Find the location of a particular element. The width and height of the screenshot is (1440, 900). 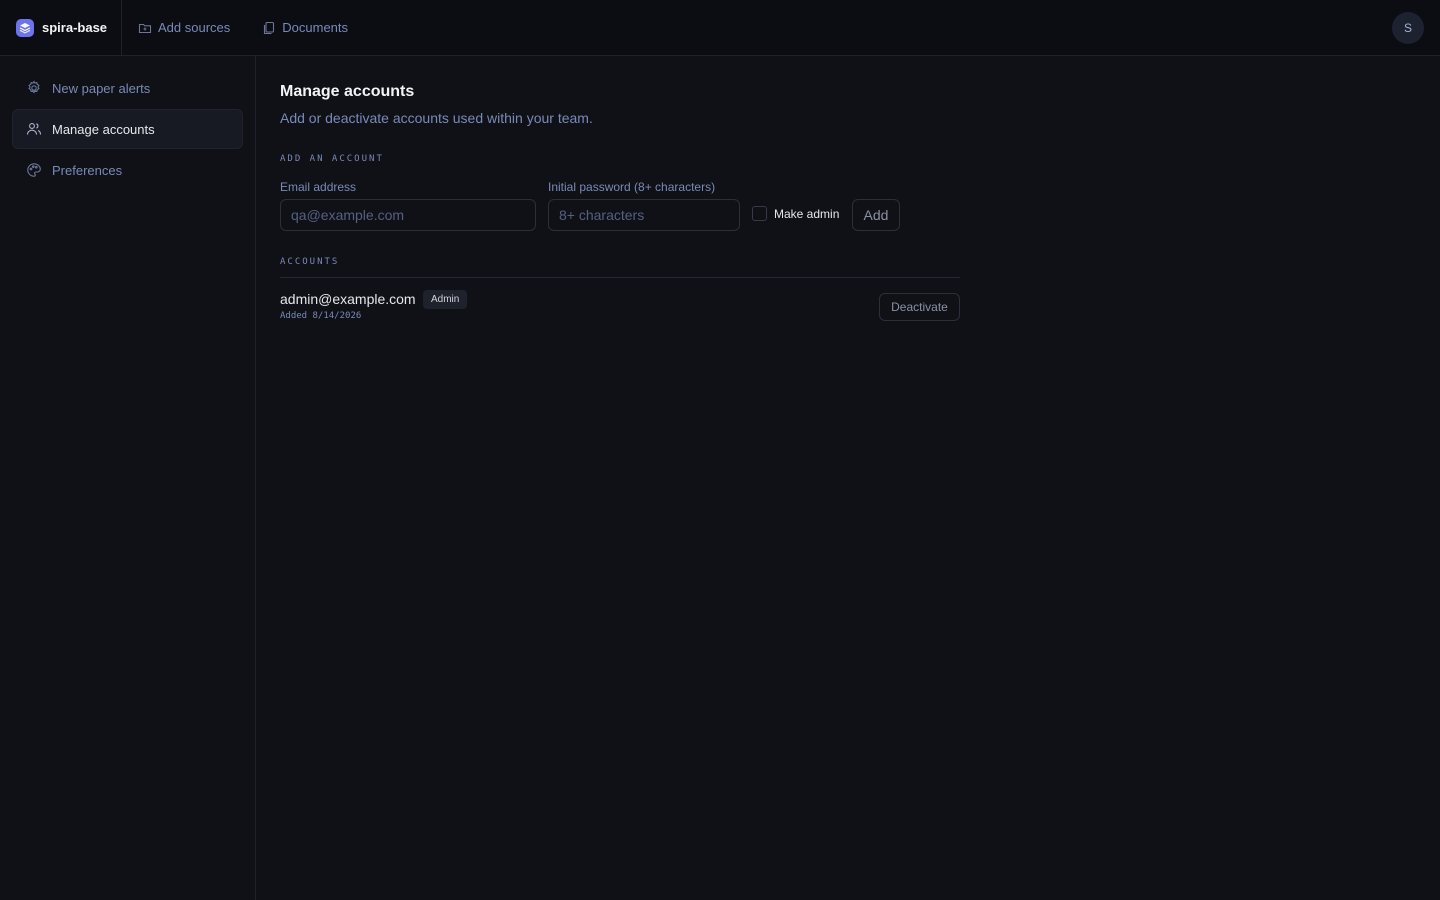

sidebar-item-new-paper-alerts: New paper alerts is located at coordinates (127, 88).